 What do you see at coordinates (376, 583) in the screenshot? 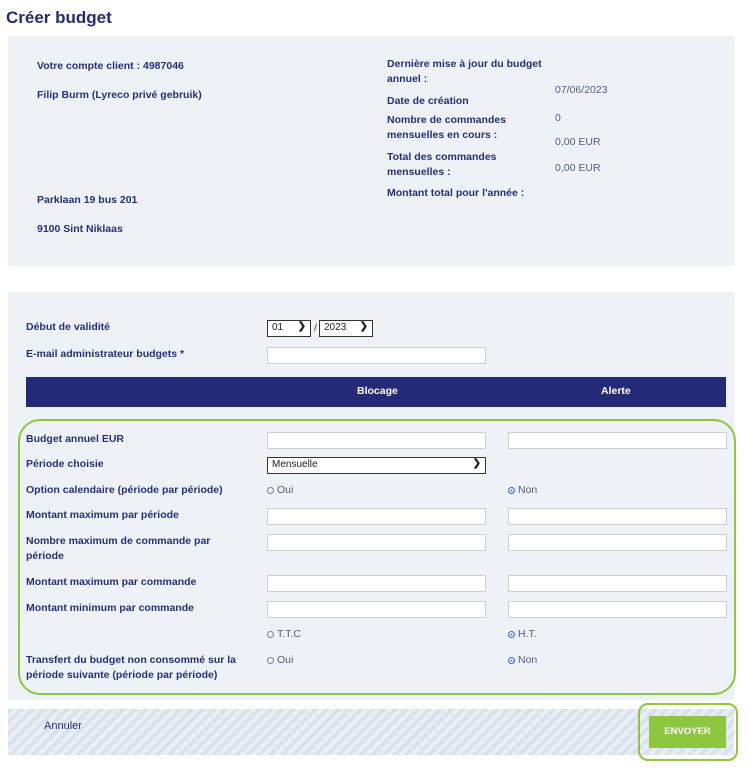
I see `max-per-order-blocking-input` at bounding box center [376, 583].